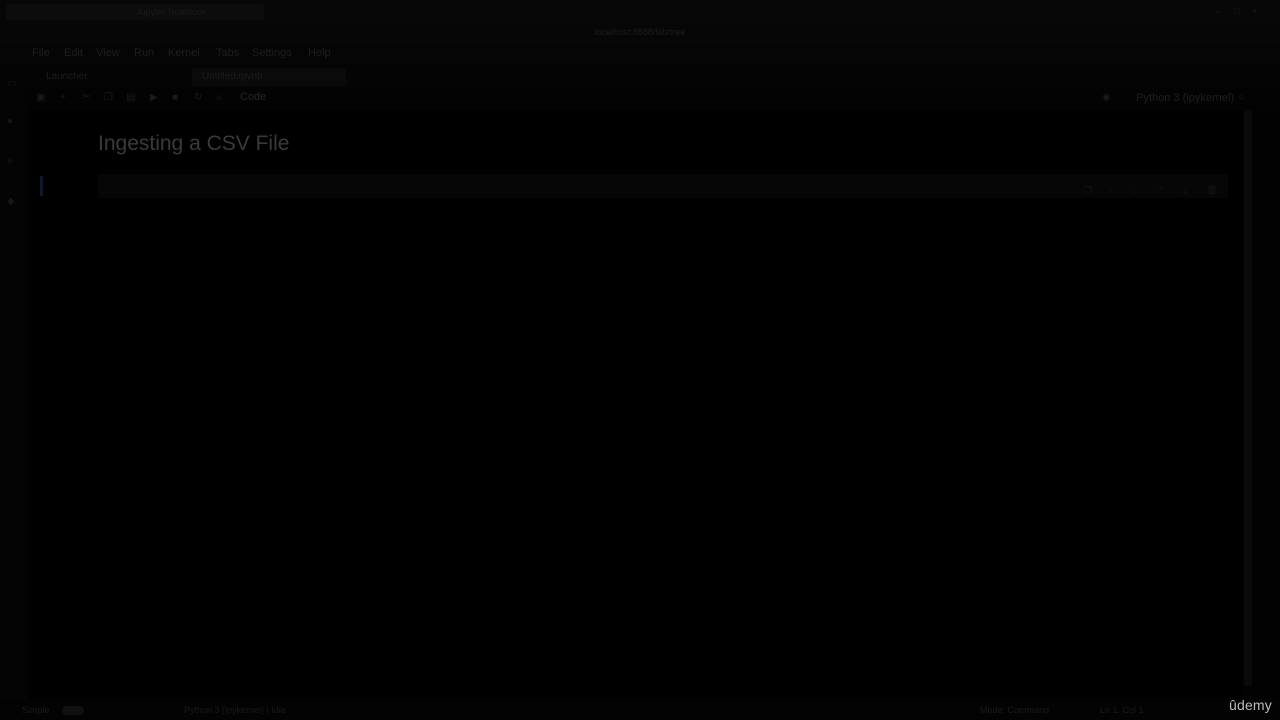 The image size is (1280, 720). What do you see at coordinates (200, 98) in the screenshot?
I see `restart-icon: ↻` at bounding box center [200, 98].